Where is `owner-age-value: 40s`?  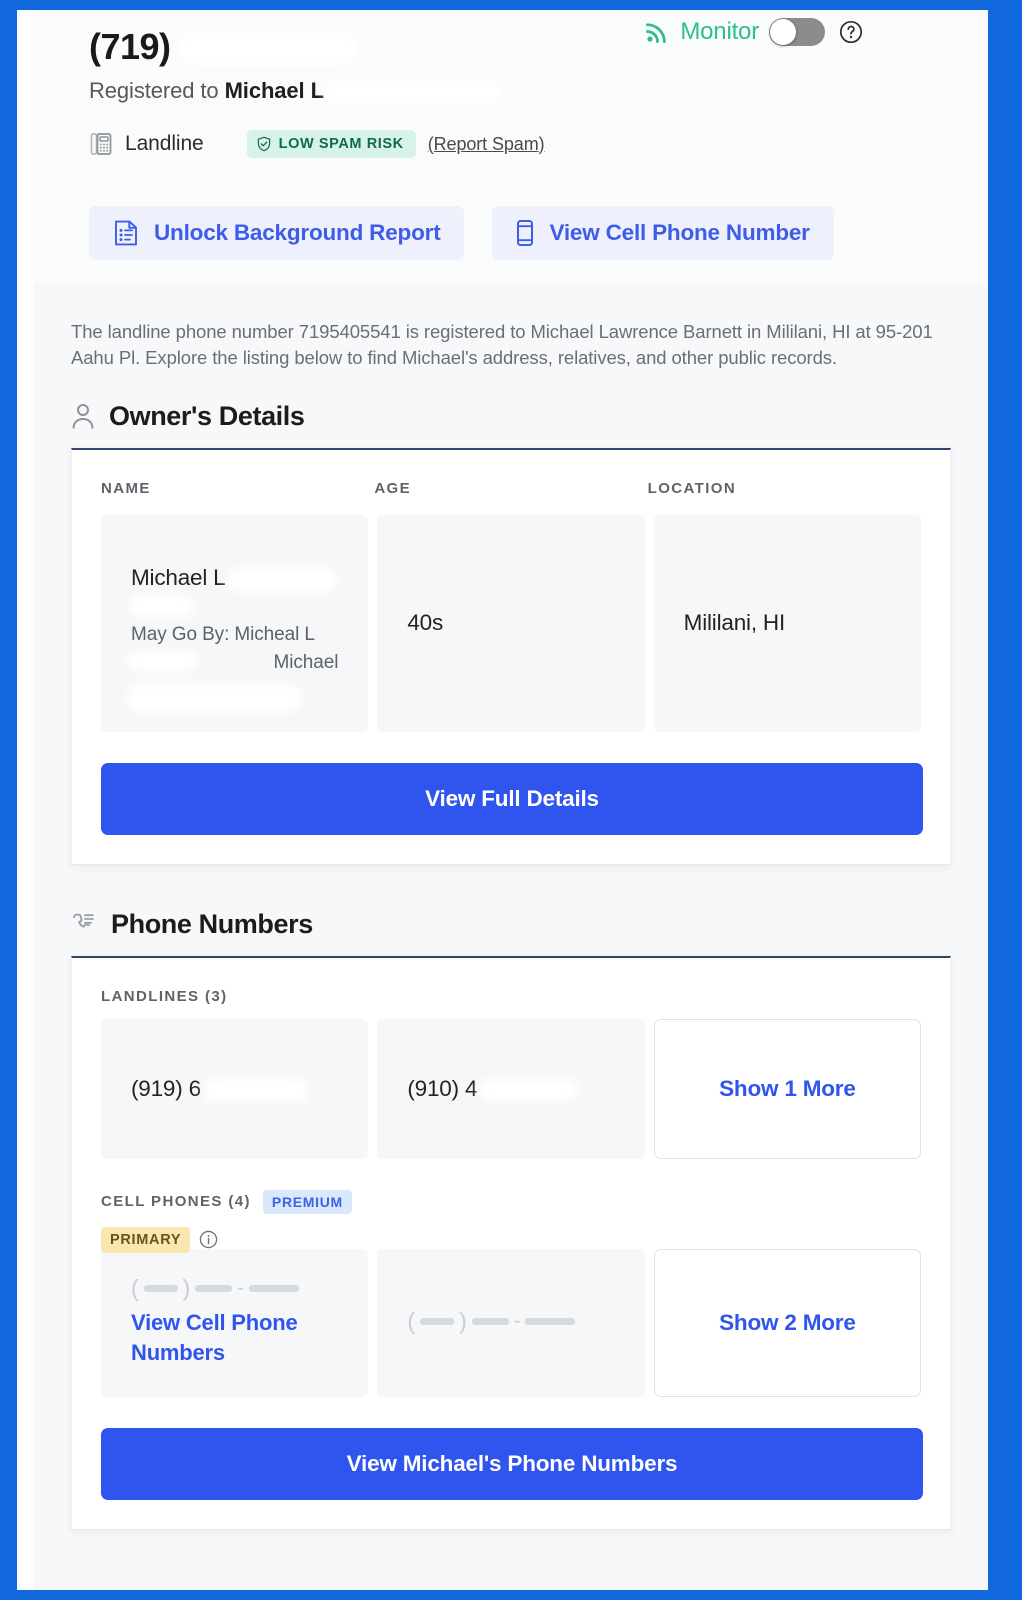
owner-age-value: 40s is located at coordinates (425, 622).